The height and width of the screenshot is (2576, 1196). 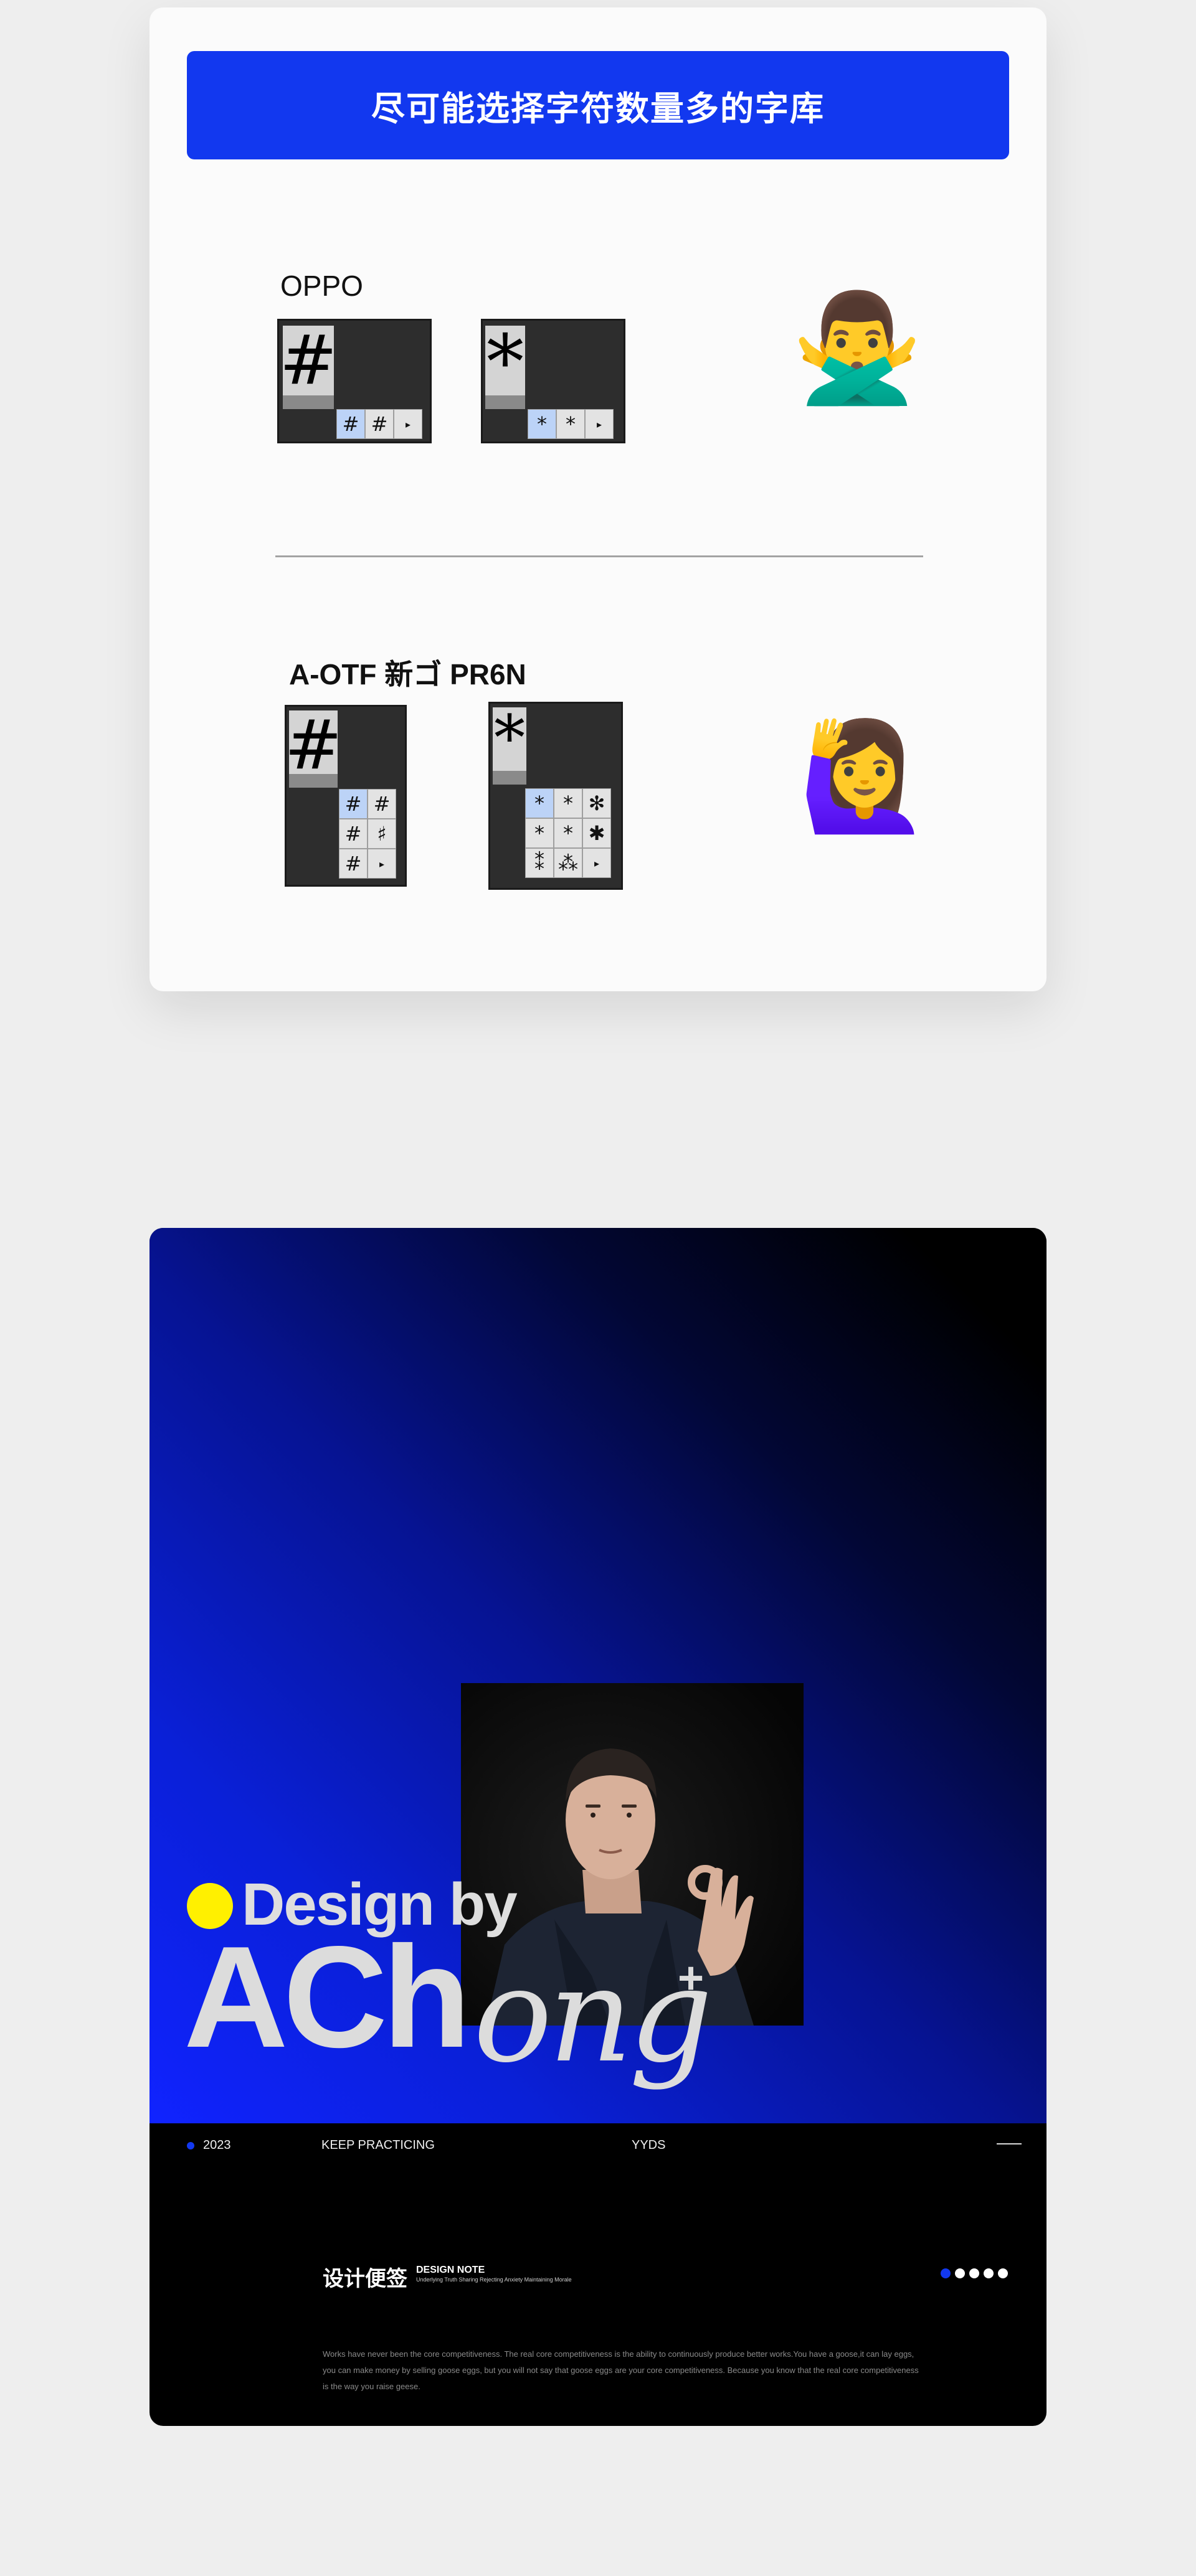 I want to click on brand-name-upright: ACh, so click(x=327, y=1997).